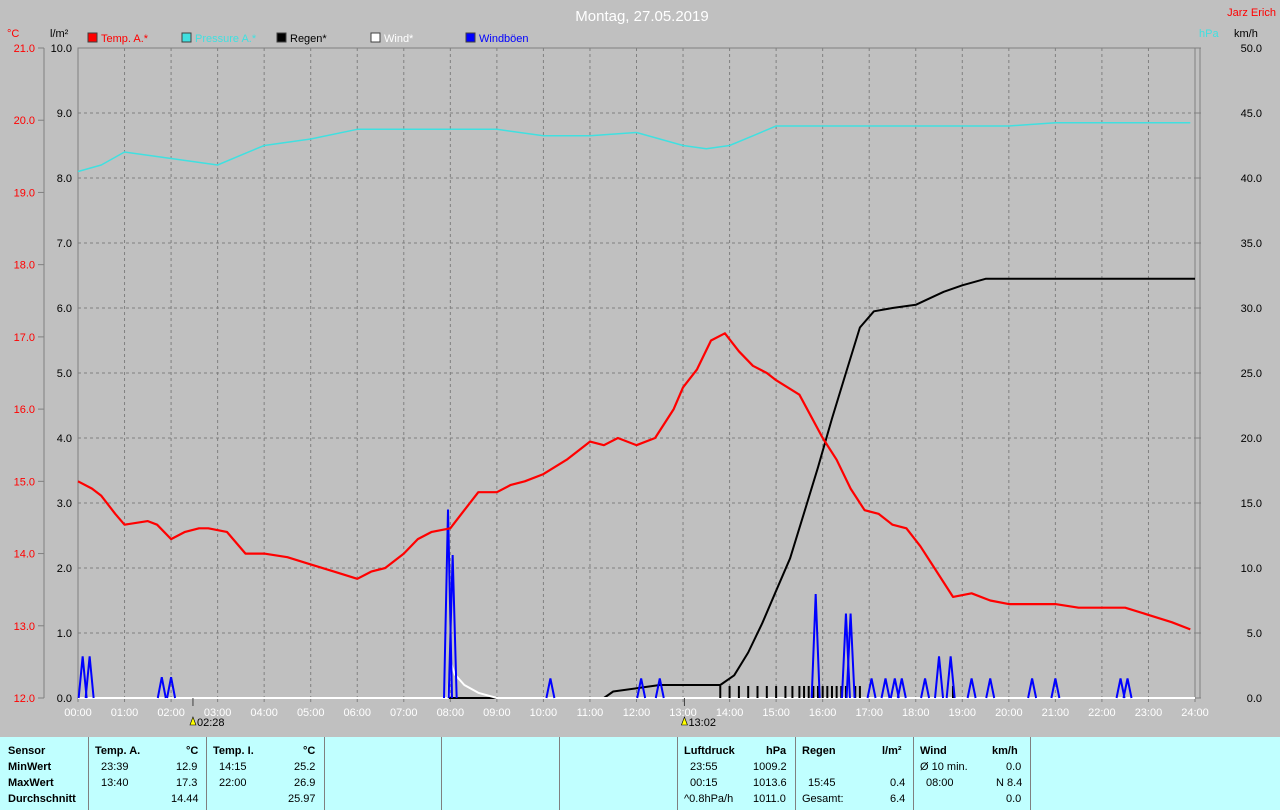 This screenshot has height=810, width=1280. What do you see at coordinates (24, 193) in the screenshot?
I see `temp-tick-label: 19.0` at bounding box center [24, 193].